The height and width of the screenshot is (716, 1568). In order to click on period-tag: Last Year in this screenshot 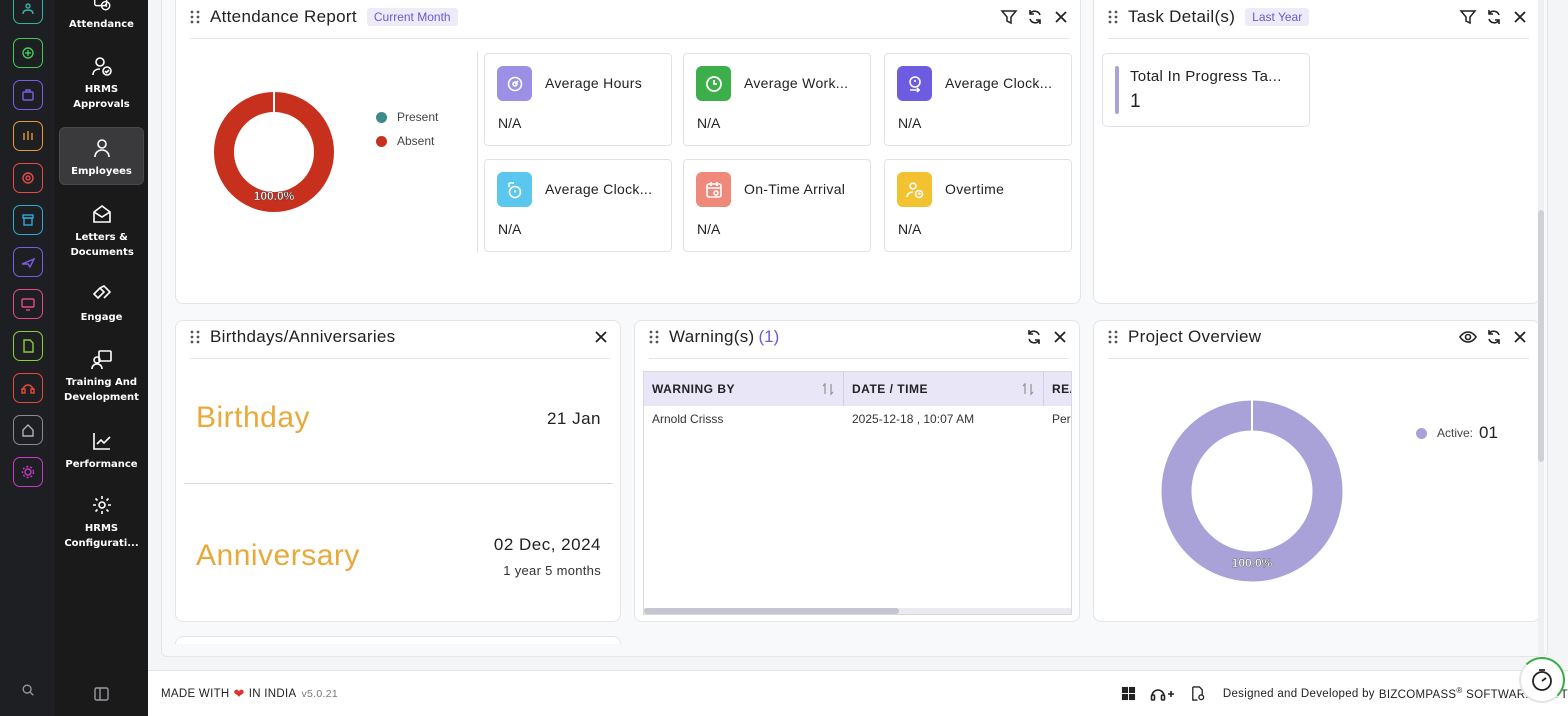, I will do `click(1277, 16)`.